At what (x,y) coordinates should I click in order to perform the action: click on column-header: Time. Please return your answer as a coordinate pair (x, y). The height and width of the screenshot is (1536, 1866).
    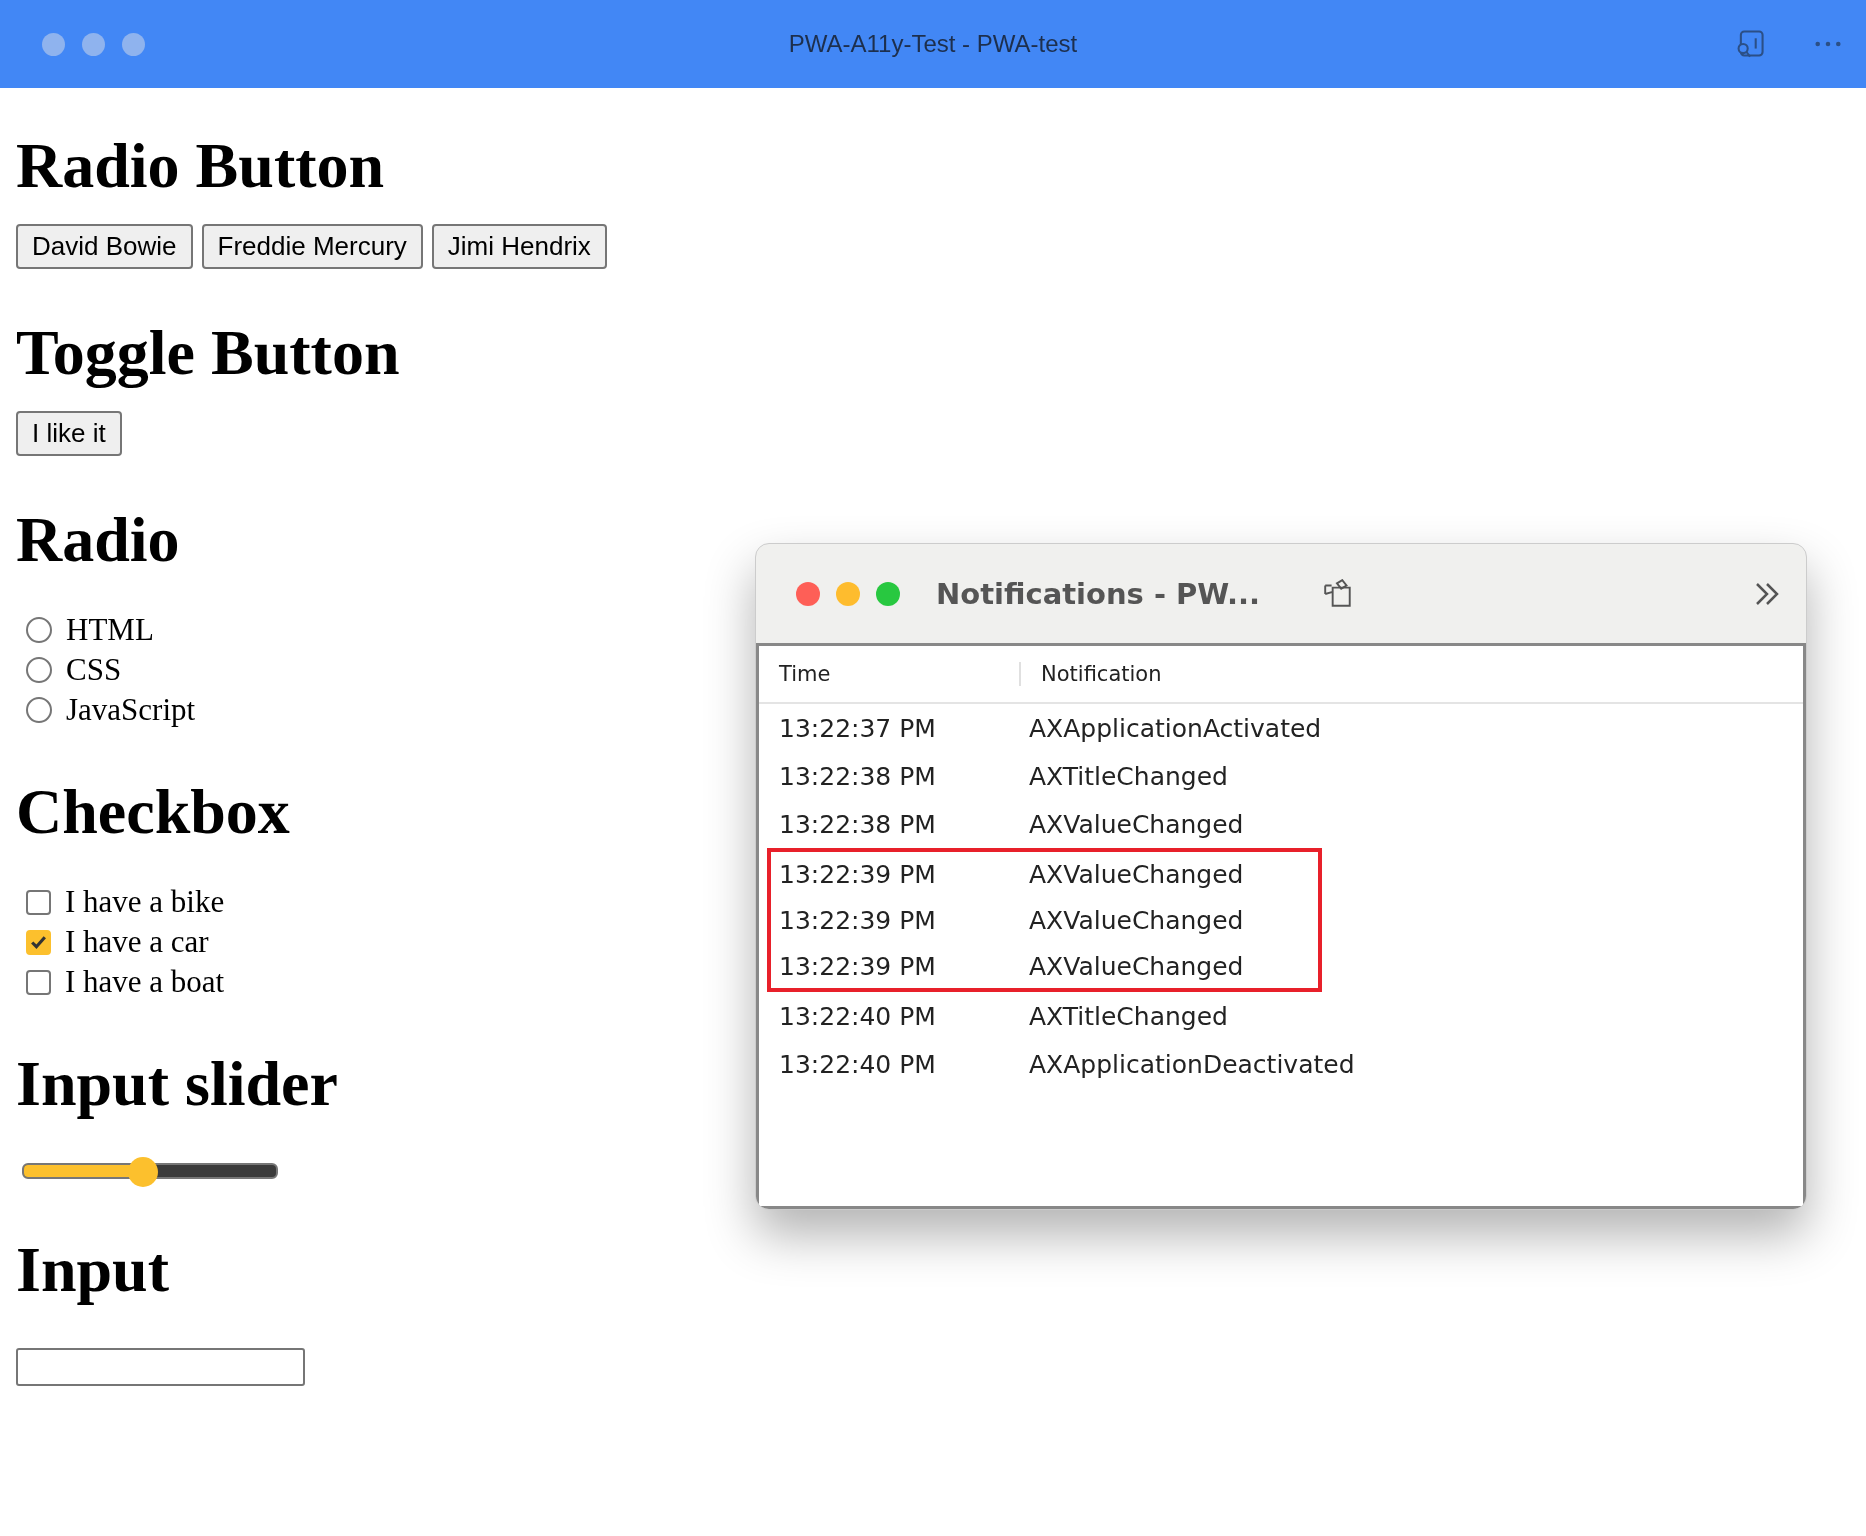
    Looking at the image, I should click on (890, 674).